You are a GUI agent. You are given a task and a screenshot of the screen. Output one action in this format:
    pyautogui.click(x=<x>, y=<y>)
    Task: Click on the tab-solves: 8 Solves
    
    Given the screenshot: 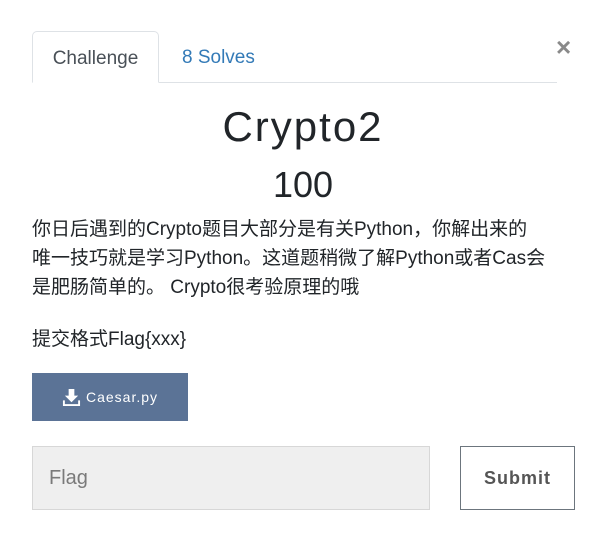 What is the action you would take?
    pyautogui.click(x=218, y=56)
    